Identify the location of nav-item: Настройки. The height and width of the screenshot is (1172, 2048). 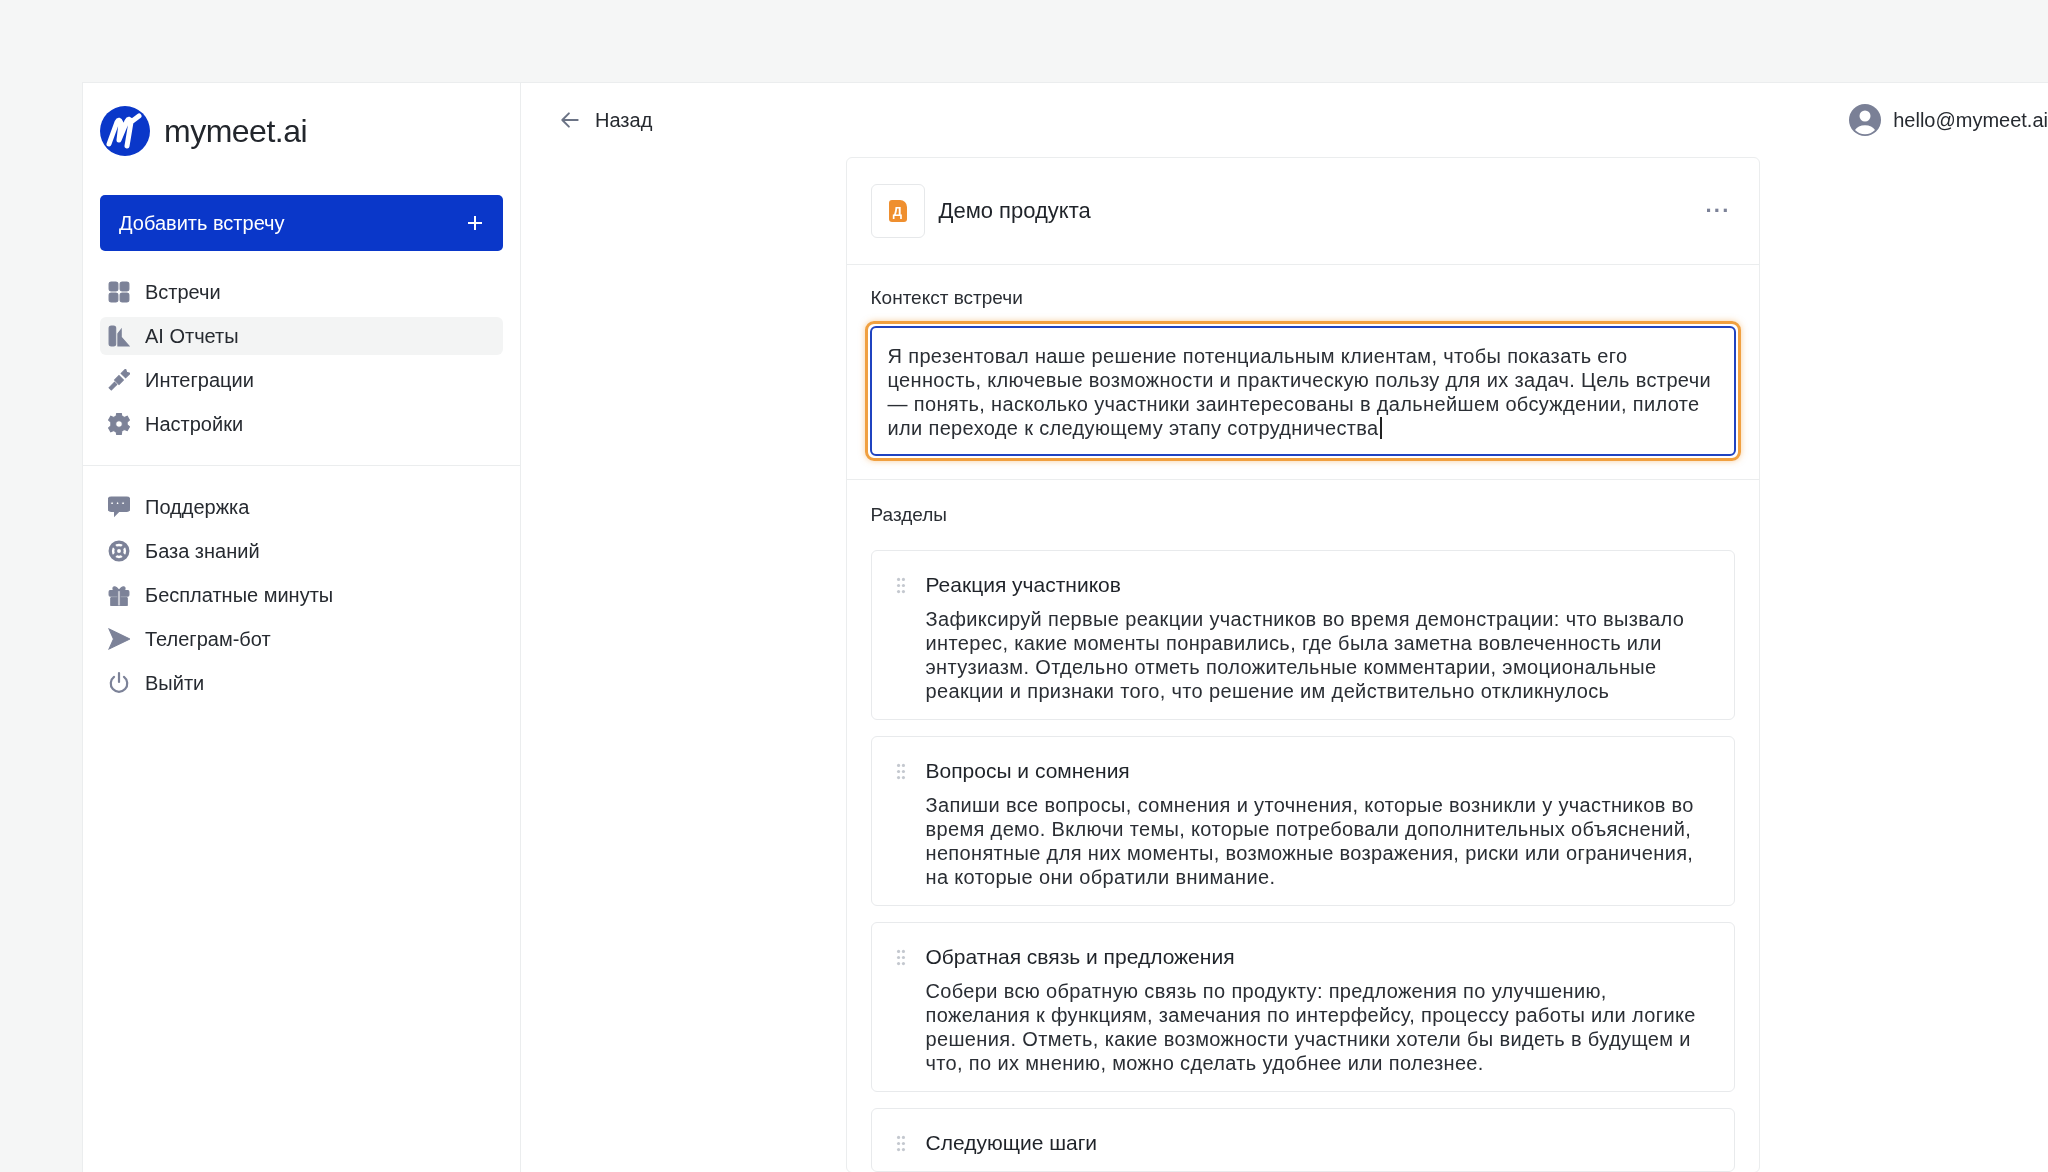
(301, 424).